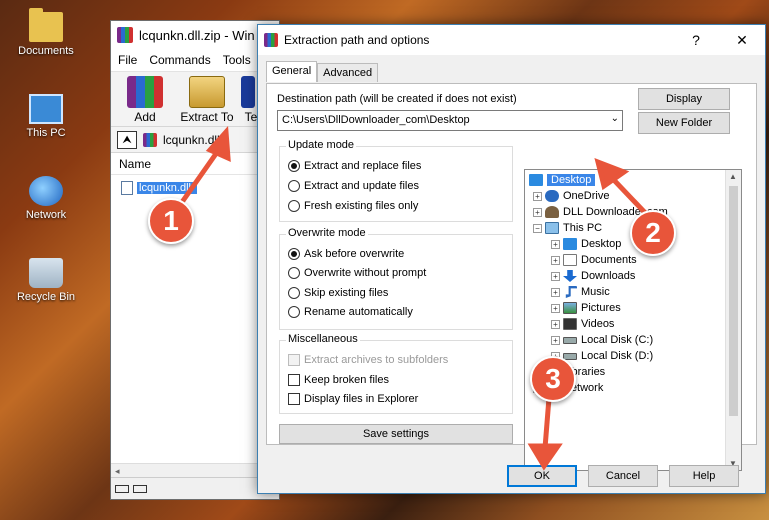 The width and height of the screenshot is (769, 520). I want to click on chevron-down-icon: ⌄, so click(615, 118).